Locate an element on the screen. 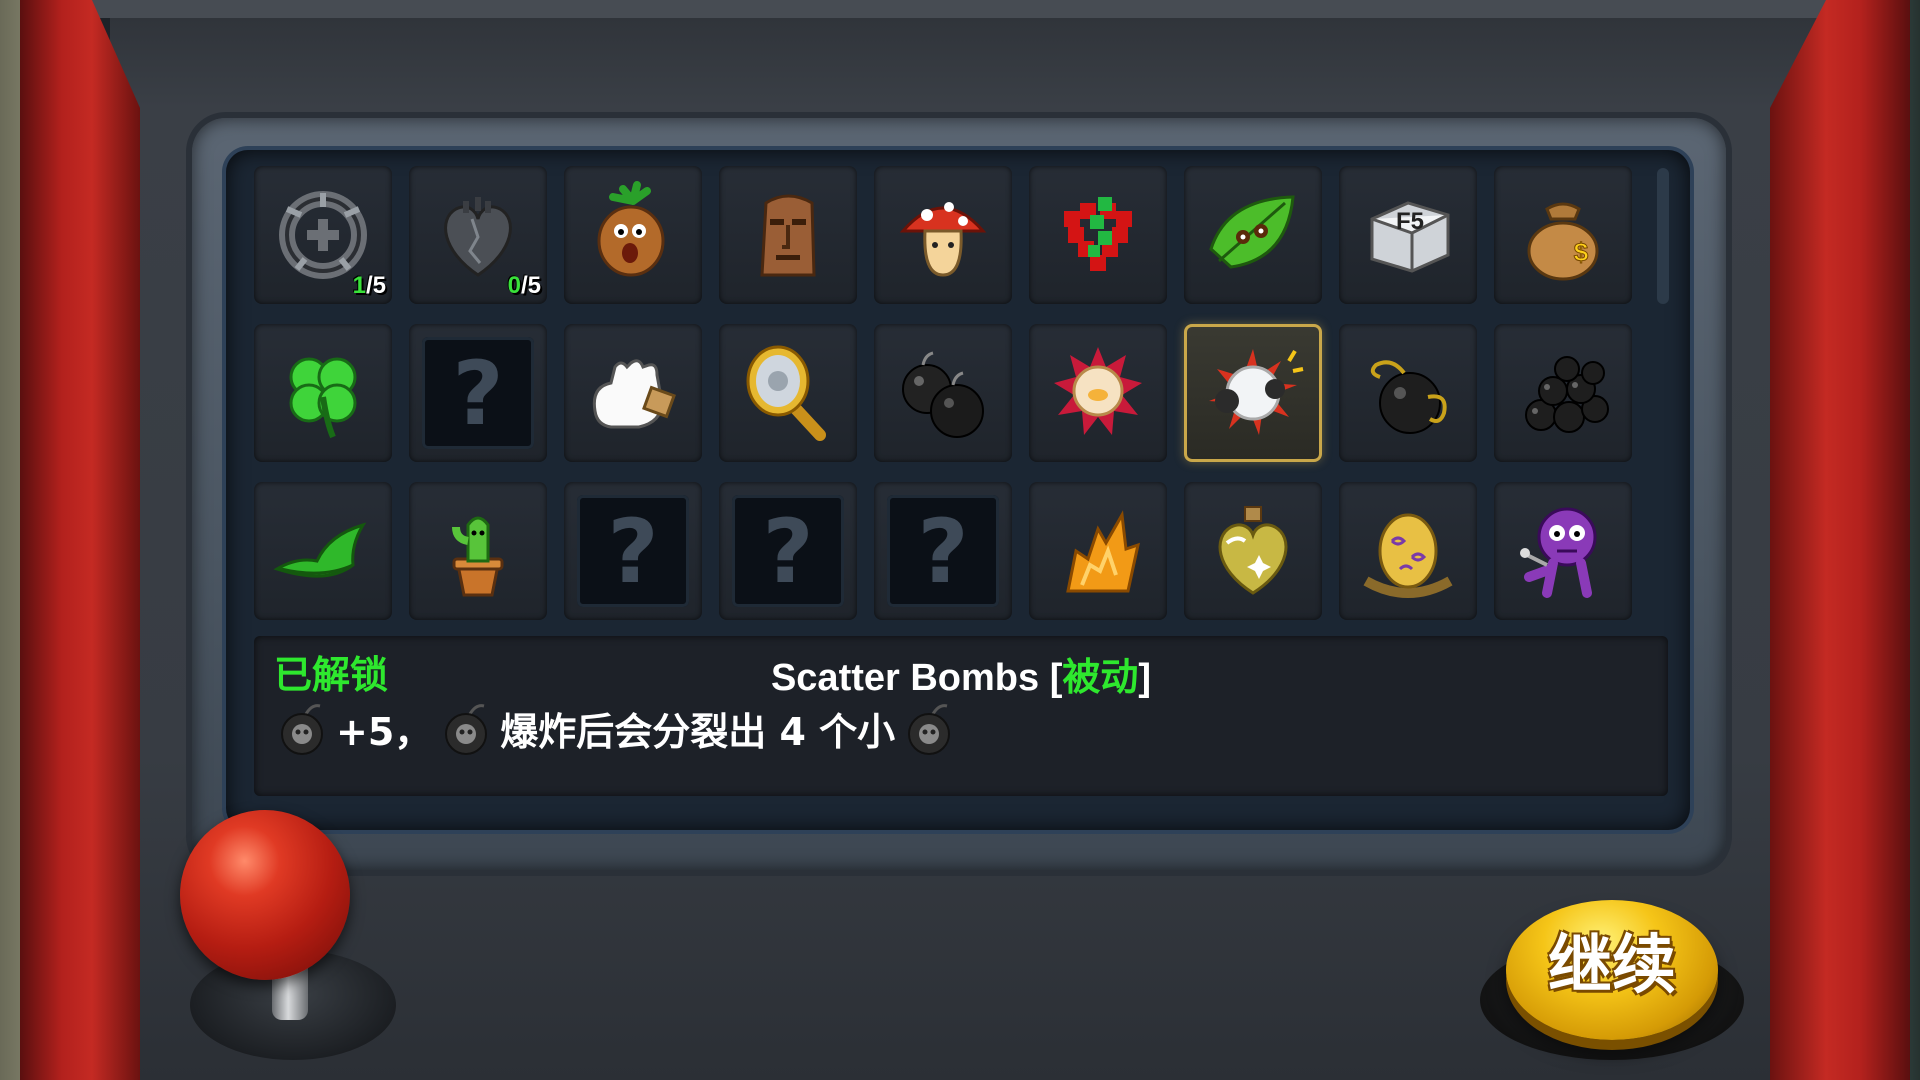 The height and width of the screenshot is (1080, 1920). item-tag-open: [ is located at coordinates (1056, 678).